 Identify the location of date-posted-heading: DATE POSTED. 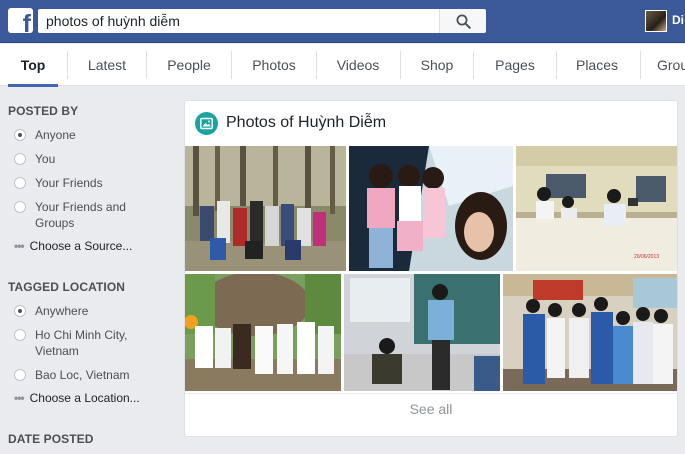
(51, 439).